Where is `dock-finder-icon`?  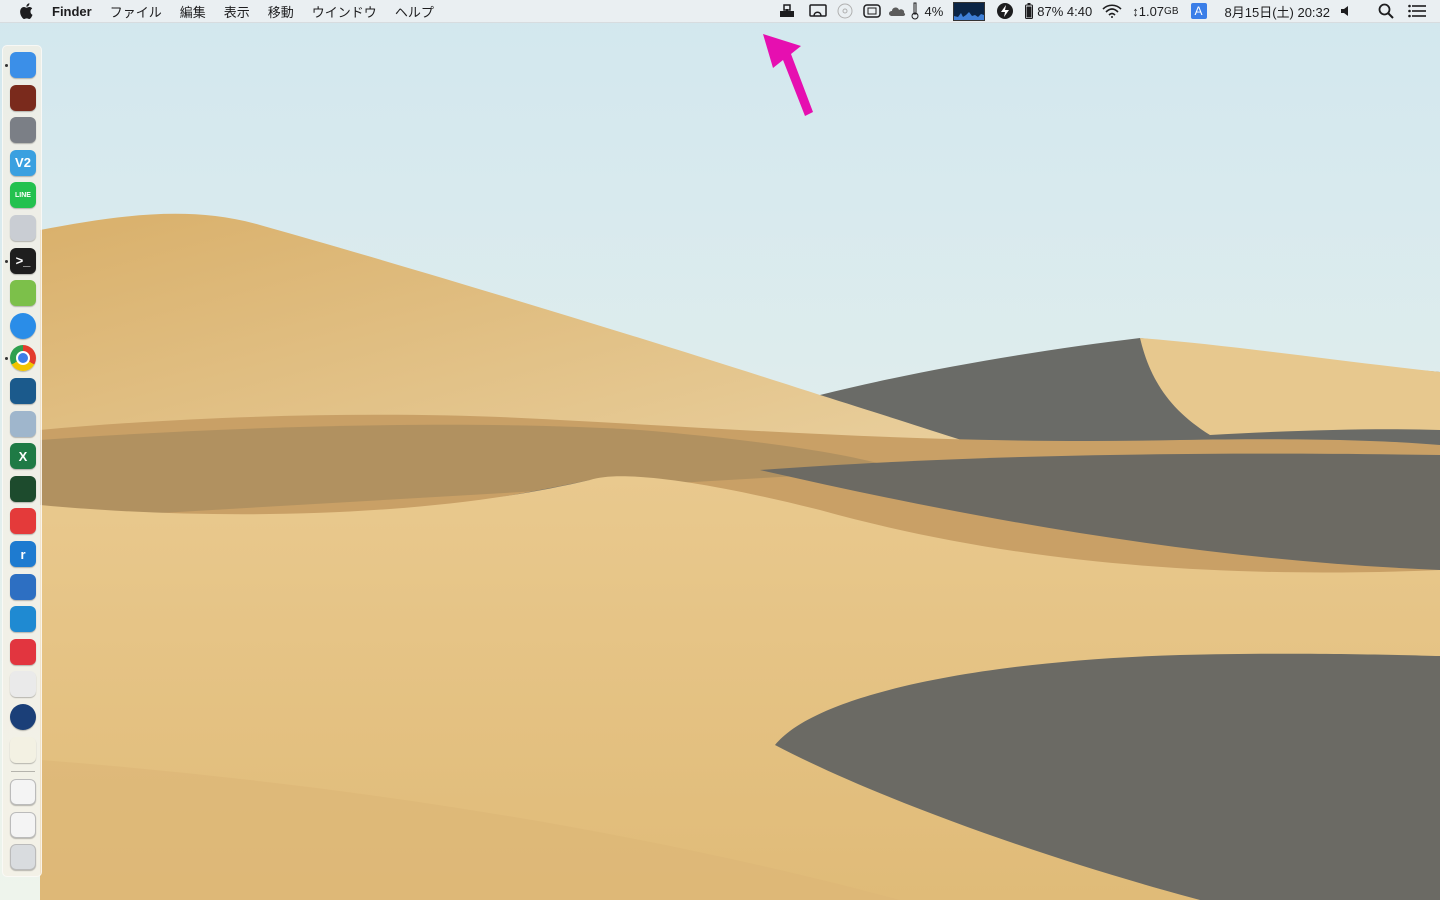
dock-finder-icon is located at coordinates (23, 65).